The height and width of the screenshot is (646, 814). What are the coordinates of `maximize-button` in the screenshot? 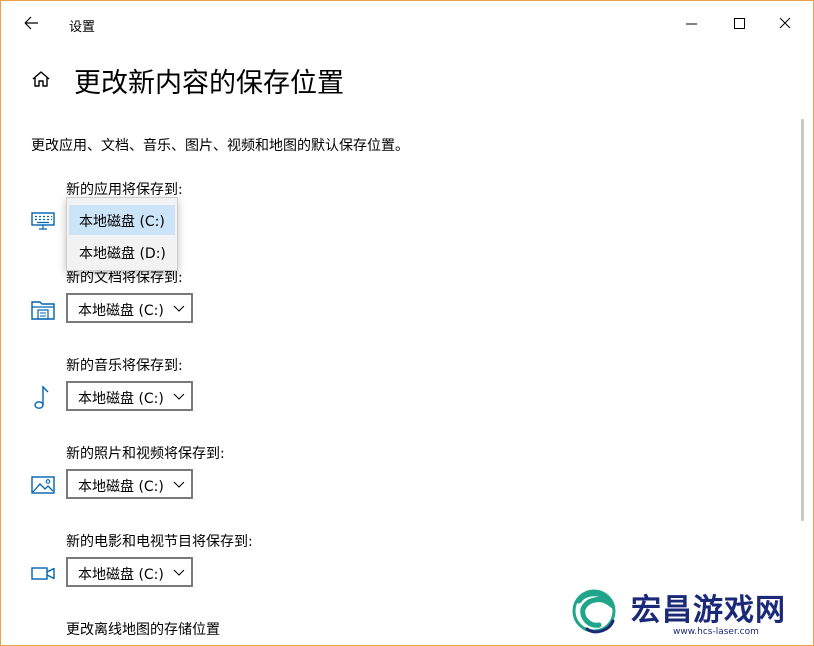 It's located at (739, 23).